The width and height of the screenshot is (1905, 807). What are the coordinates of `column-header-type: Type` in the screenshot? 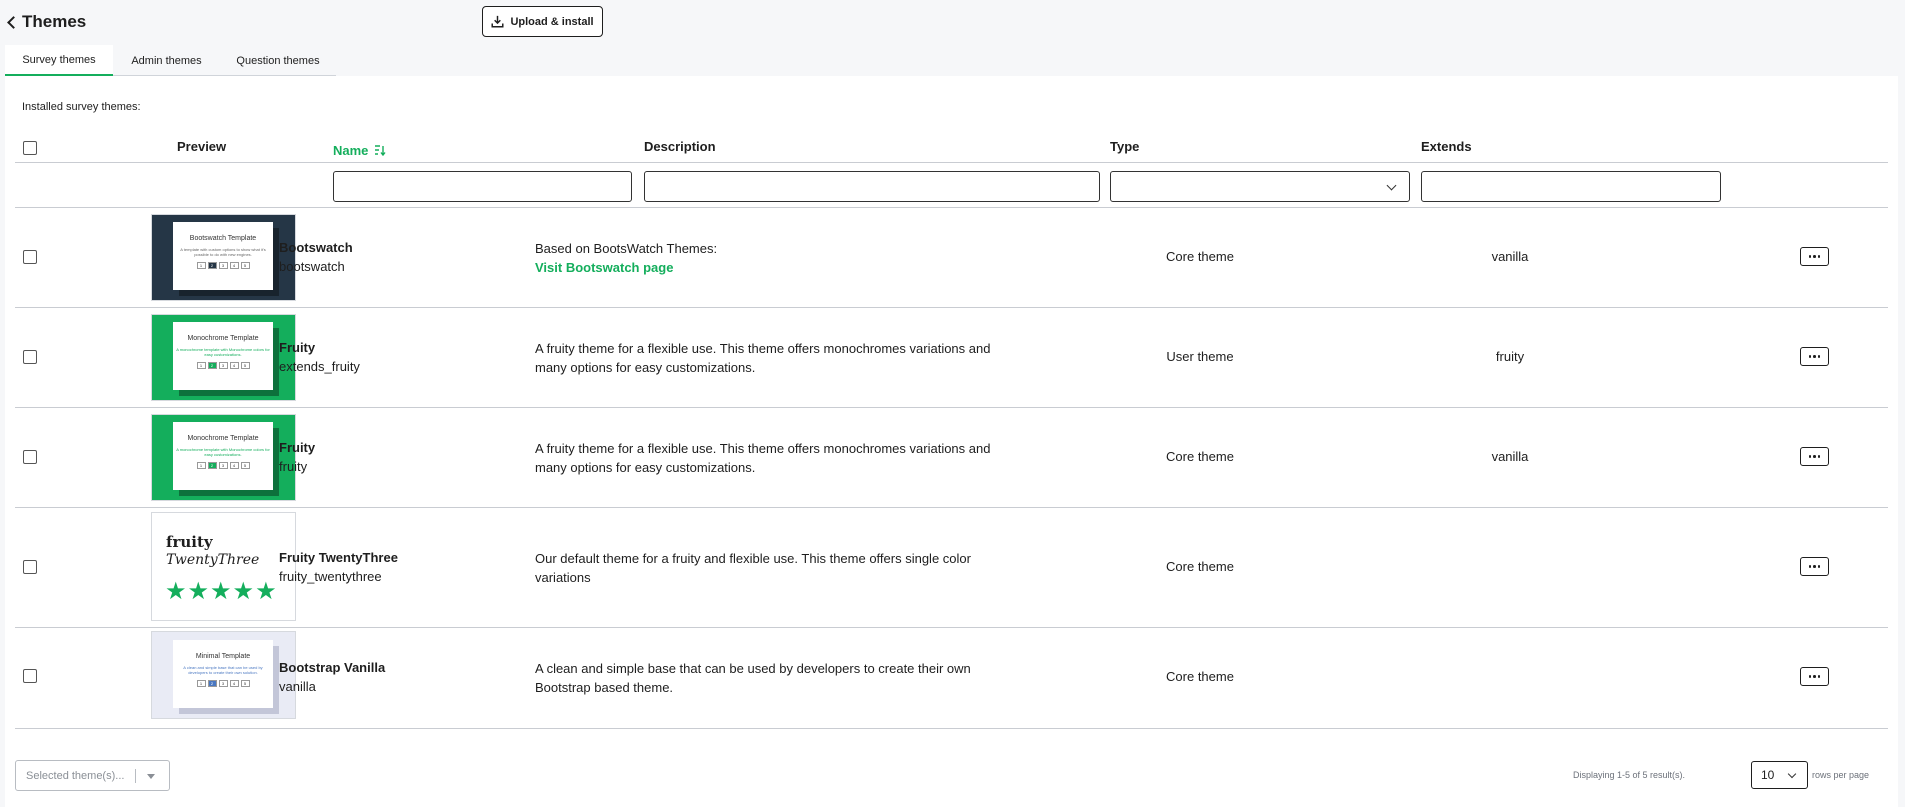 It's located at (1125, 146).